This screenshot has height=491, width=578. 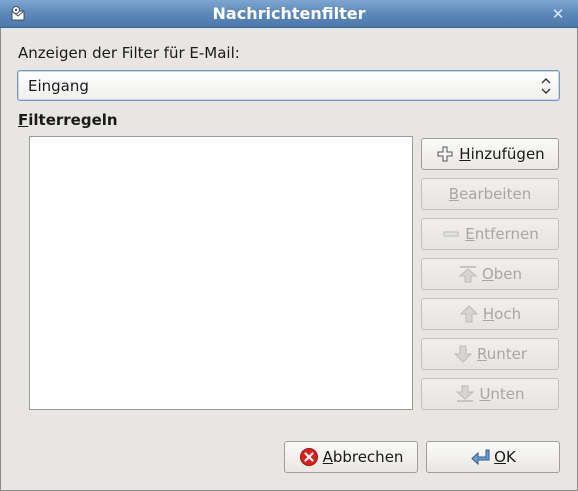 I want to click on move-up-button-label: Hoch, so click(x=502, y=314).